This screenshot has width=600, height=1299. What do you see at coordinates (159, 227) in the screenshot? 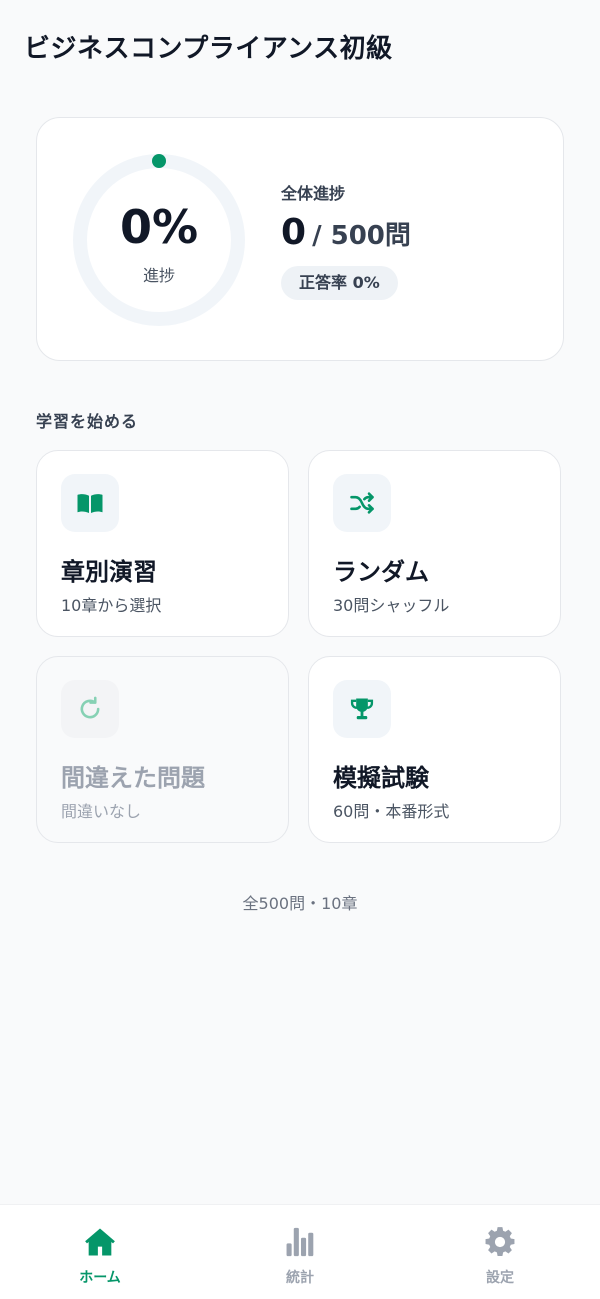
I see `progress-percent: 0%` at bounding box center [159, 227].